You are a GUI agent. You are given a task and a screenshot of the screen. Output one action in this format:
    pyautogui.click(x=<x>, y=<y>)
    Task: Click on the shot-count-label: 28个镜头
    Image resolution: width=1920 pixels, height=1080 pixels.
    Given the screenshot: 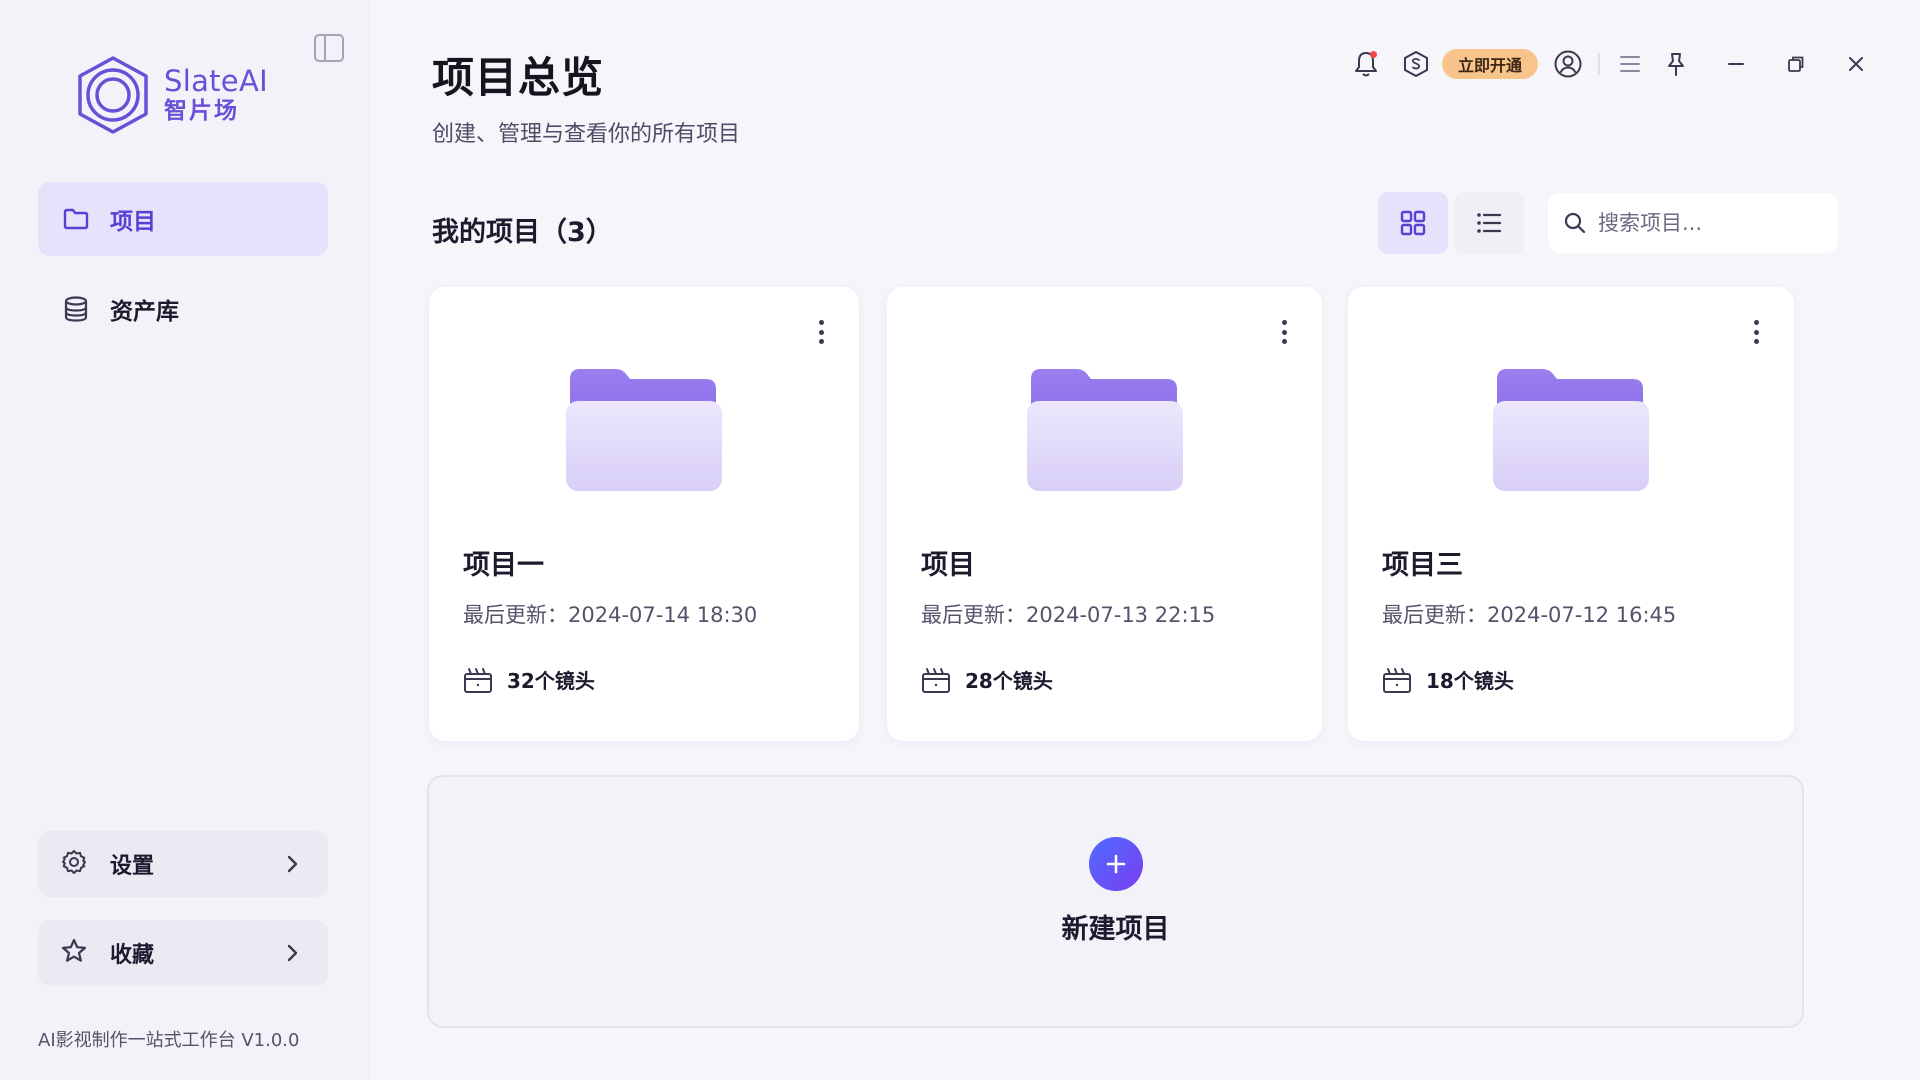 What is the action you would take?
    pyautogui.click(x=1009, y=681)
    